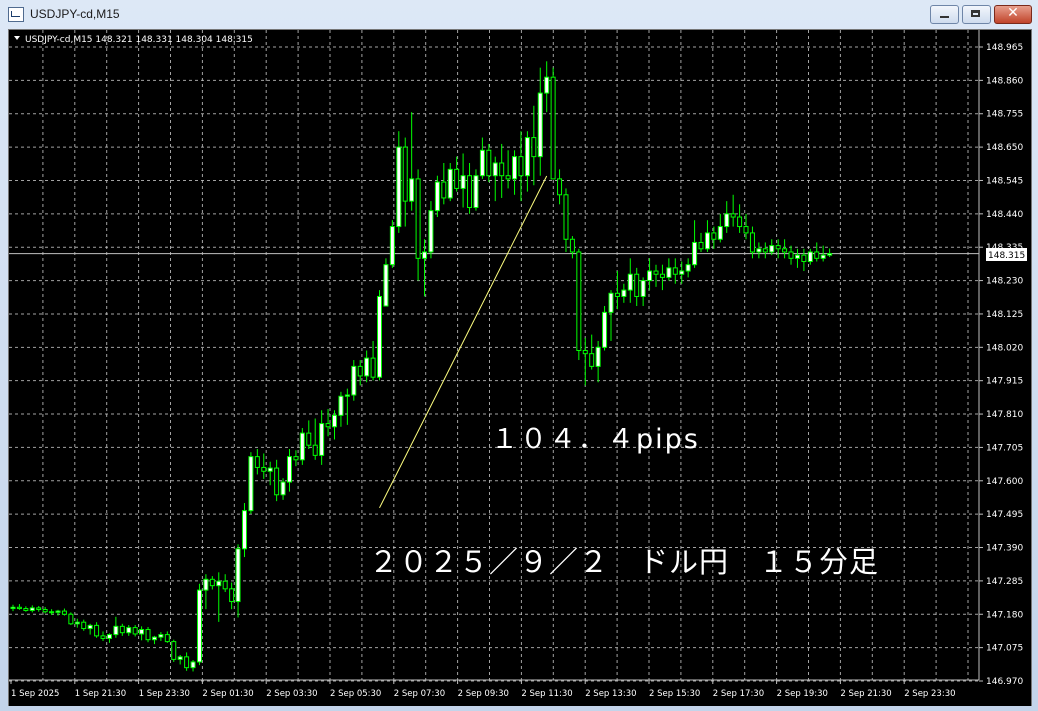  I want to click on maximize-button, so click(976, 14).